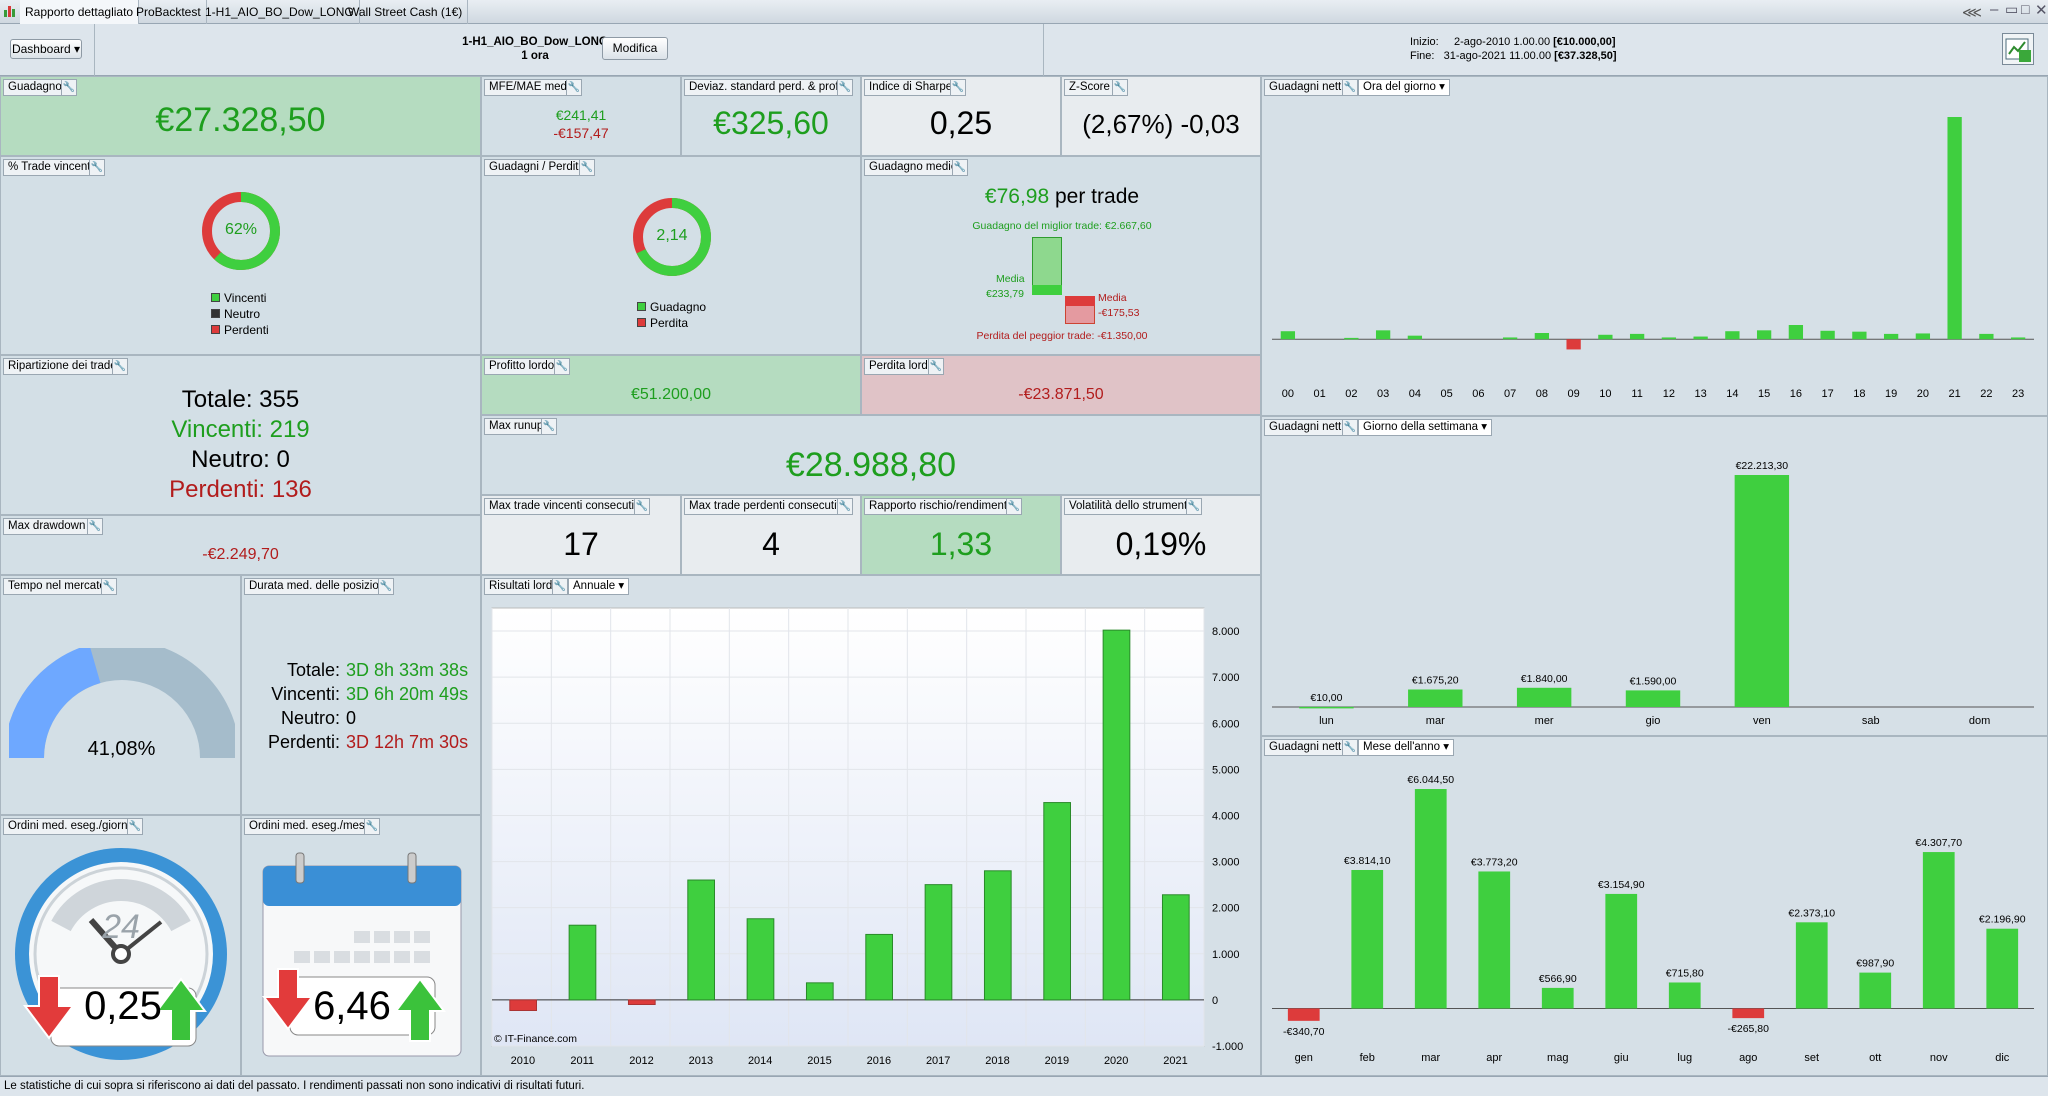 The height and width of the screenshot is (1096, 2048). Describe the element at coordinates (582, 1061) in the screenshot. I see `x-tick-label: 2011` at that location.